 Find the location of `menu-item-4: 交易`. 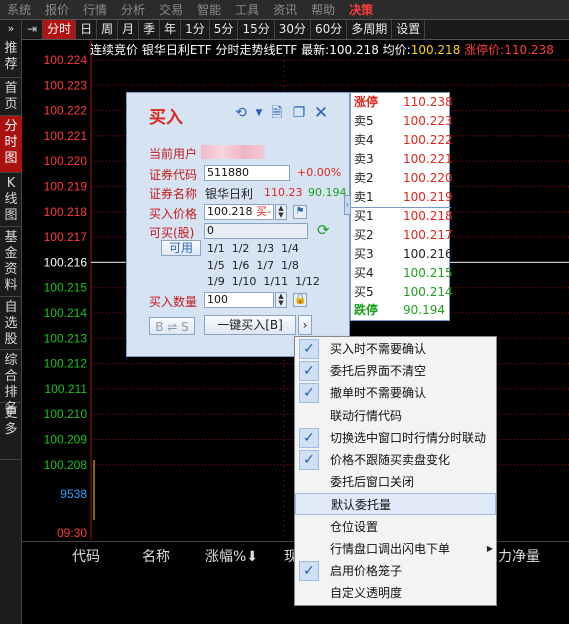

menu-item-4: 交易 is located at coordinates (171, 10).